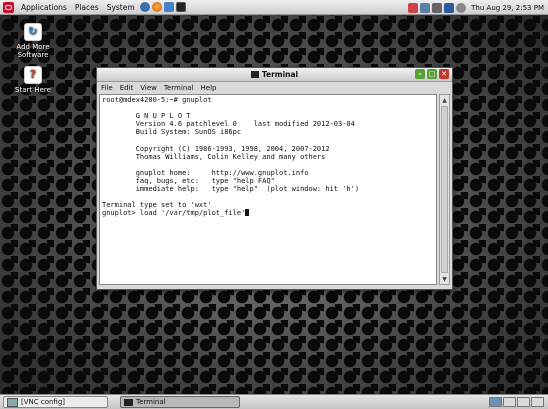 Image resolution: width=548 pixels, height=409 pixels. What do you see at coordinates (33, 51) in the screenshot?
I see `desktop-icon-label: Add More Software` at bounding box center [33, 51].